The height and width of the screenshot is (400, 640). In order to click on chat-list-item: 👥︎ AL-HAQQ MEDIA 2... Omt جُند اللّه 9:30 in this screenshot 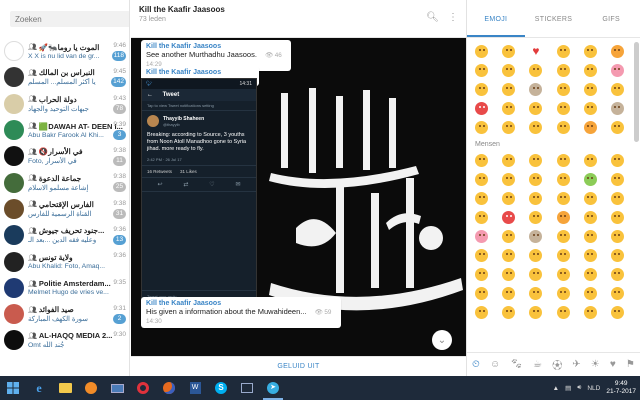, I will do `click(64, 340)`.